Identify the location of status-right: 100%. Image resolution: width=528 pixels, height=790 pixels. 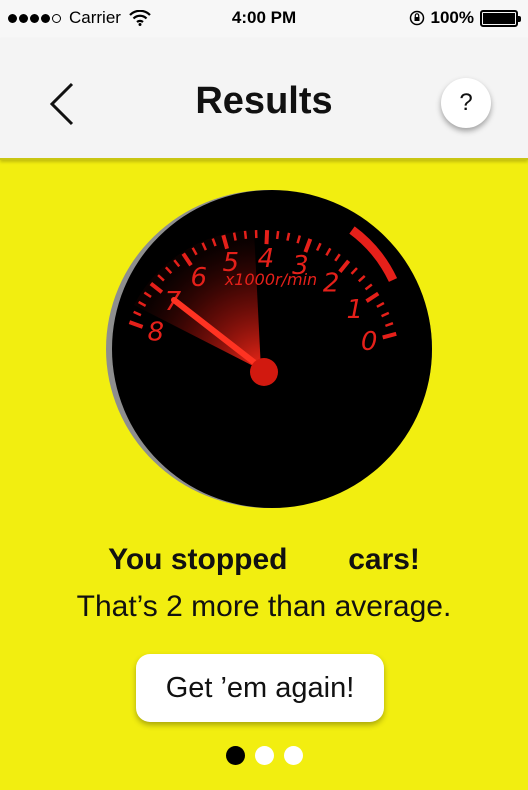
(465, 18).